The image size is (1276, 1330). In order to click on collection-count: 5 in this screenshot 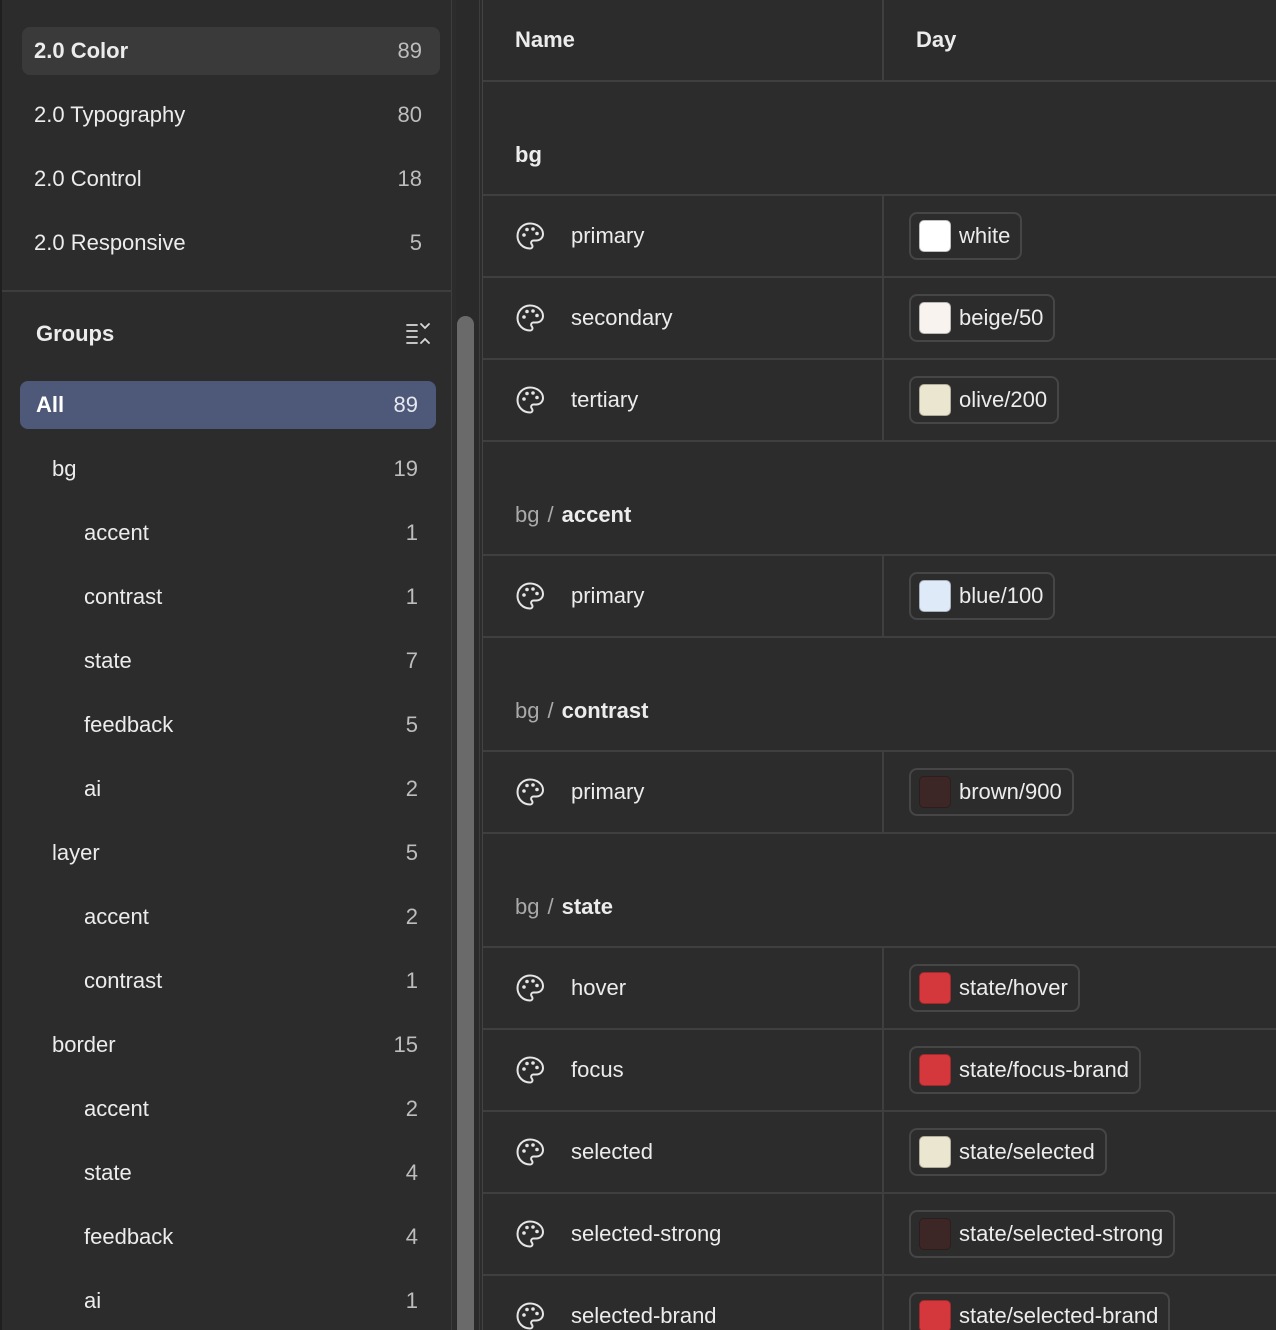, I will do `click(415, 242)`.